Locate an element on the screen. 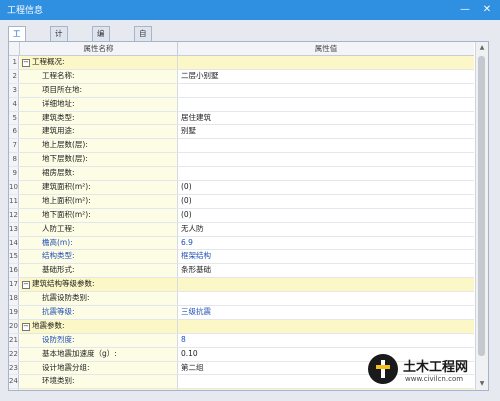  property-row: 16 基础形式: 条形基础 is located at coordinates (241, 271).